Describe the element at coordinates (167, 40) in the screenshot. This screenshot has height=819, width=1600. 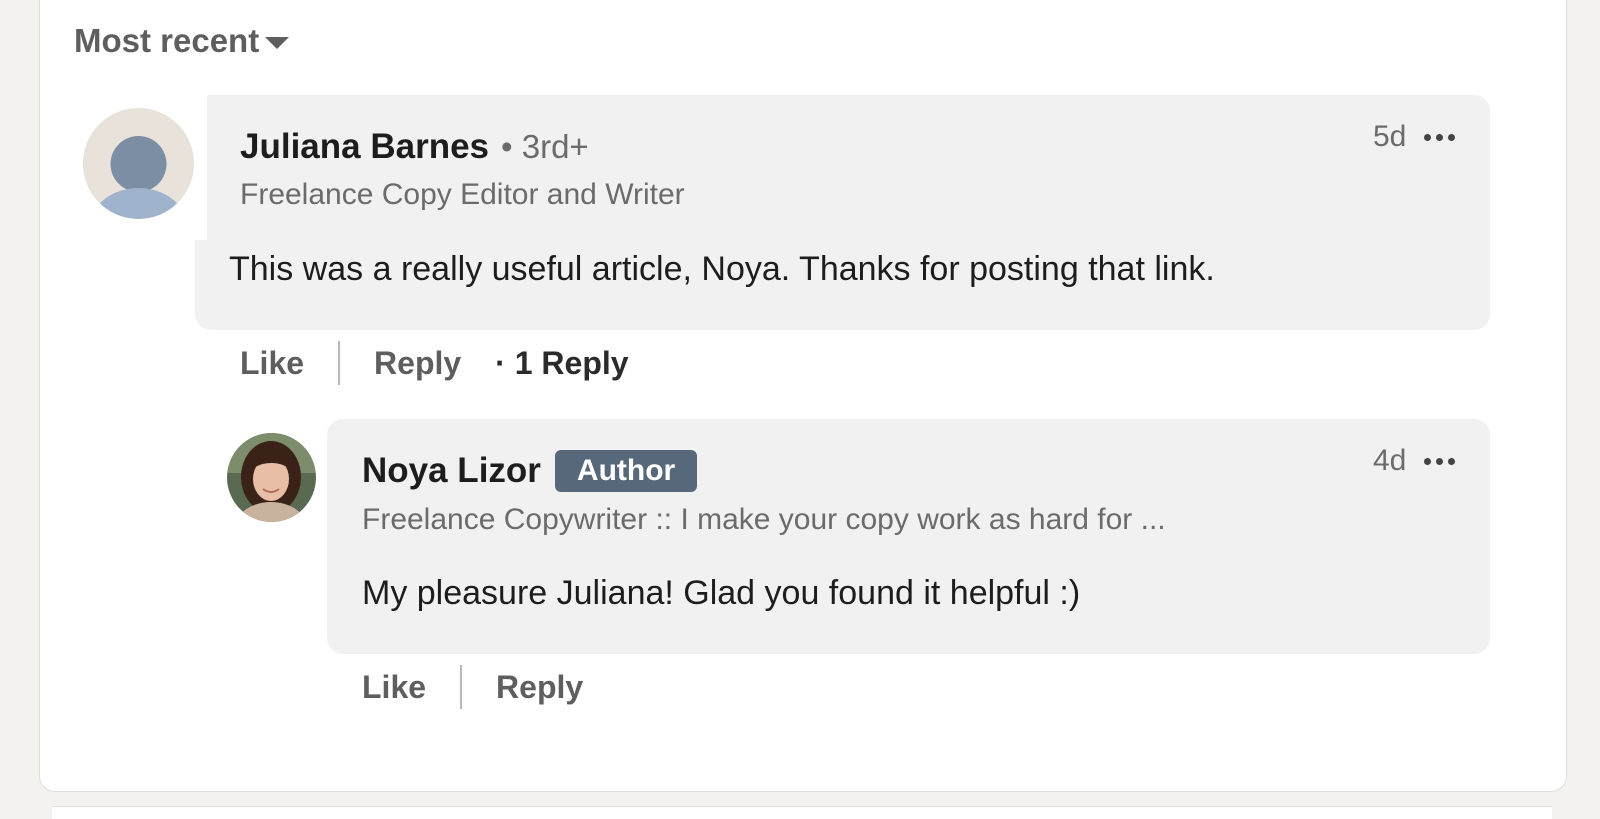
I see `sort-label: Most recent` at that location.